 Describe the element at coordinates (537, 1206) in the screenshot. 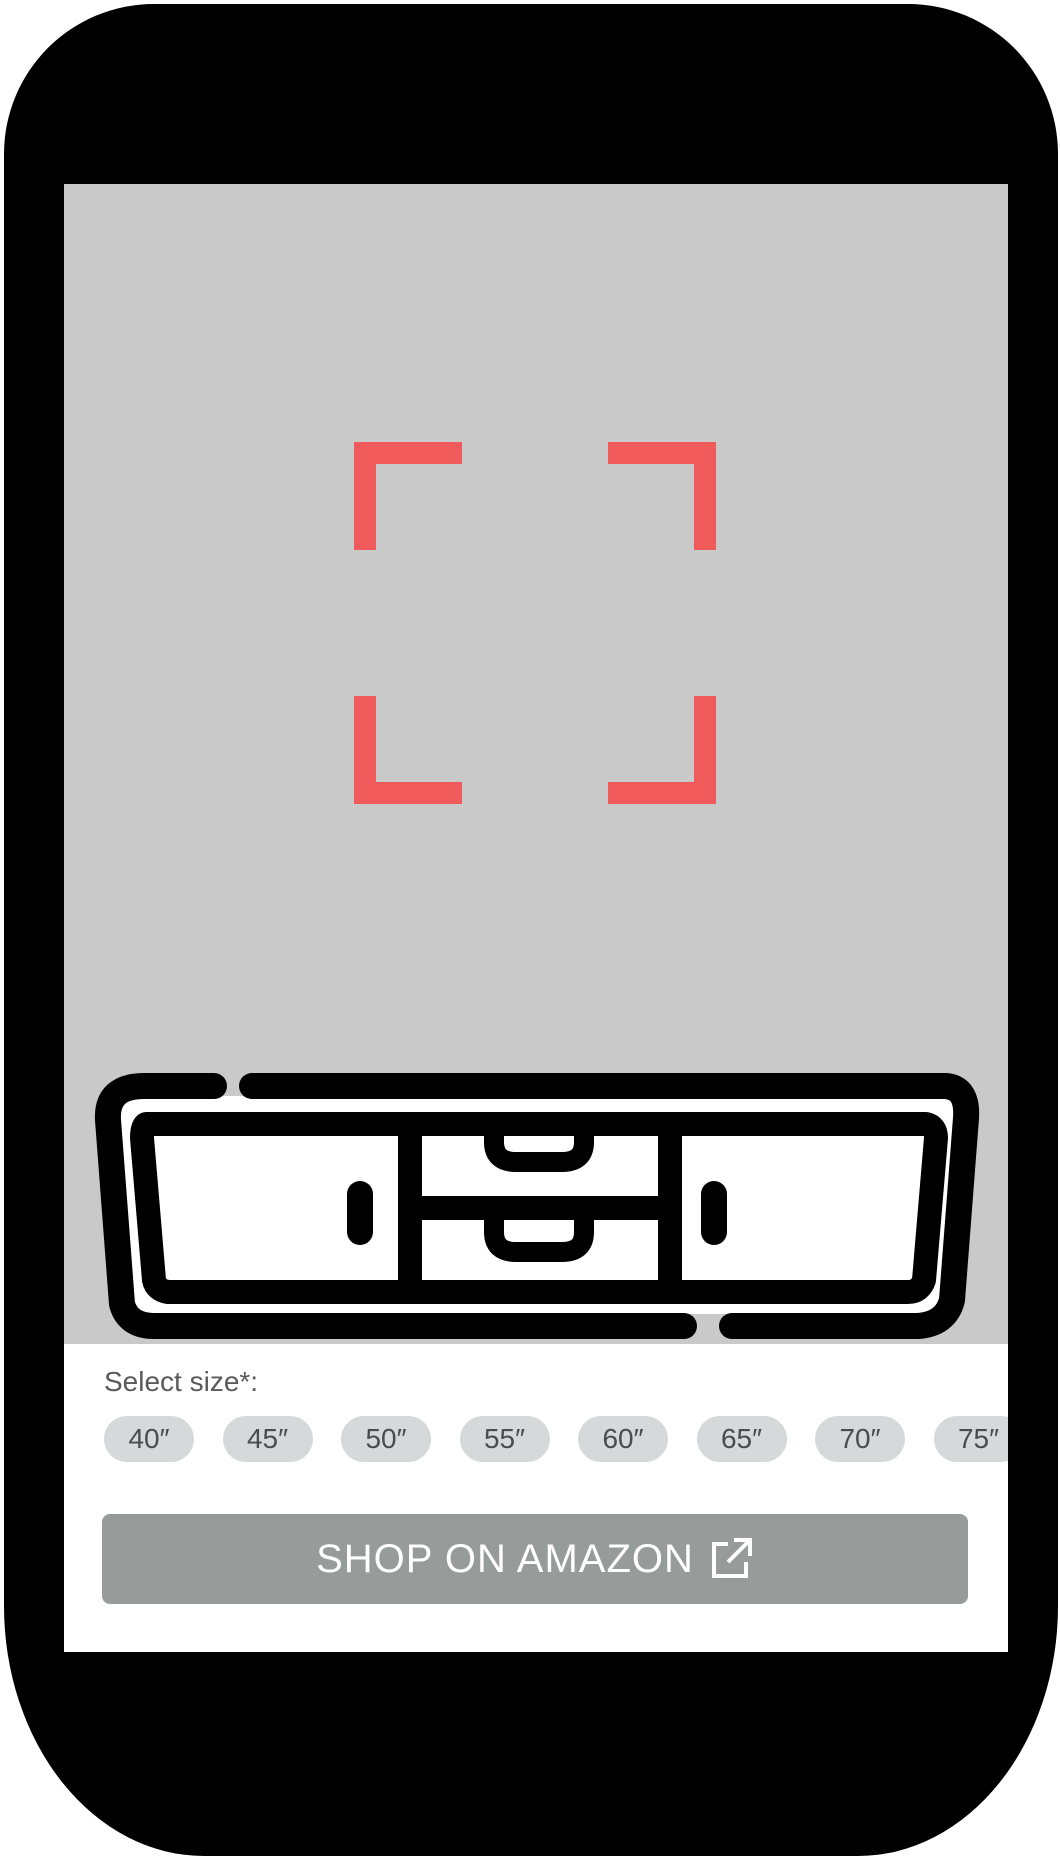

I see `tv-stand-icon` at that location.